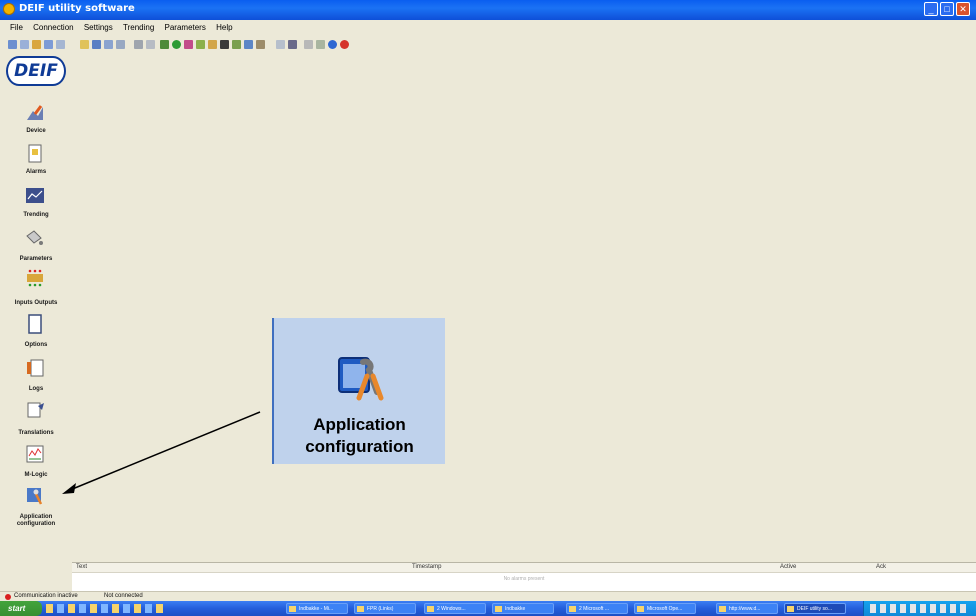 The image size is (976, 616). Describe the element at coordinates (35, 368) in the screenshot. I see `logs-icon` at that location.